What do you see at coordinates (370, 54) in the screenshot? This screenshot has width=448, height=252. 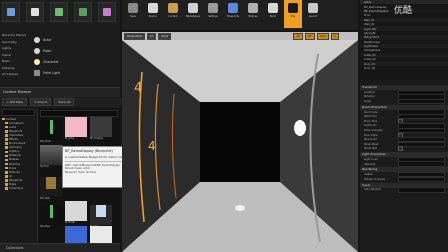 I see `outliner-label: Cube_01` at bounding box center [370, 54].